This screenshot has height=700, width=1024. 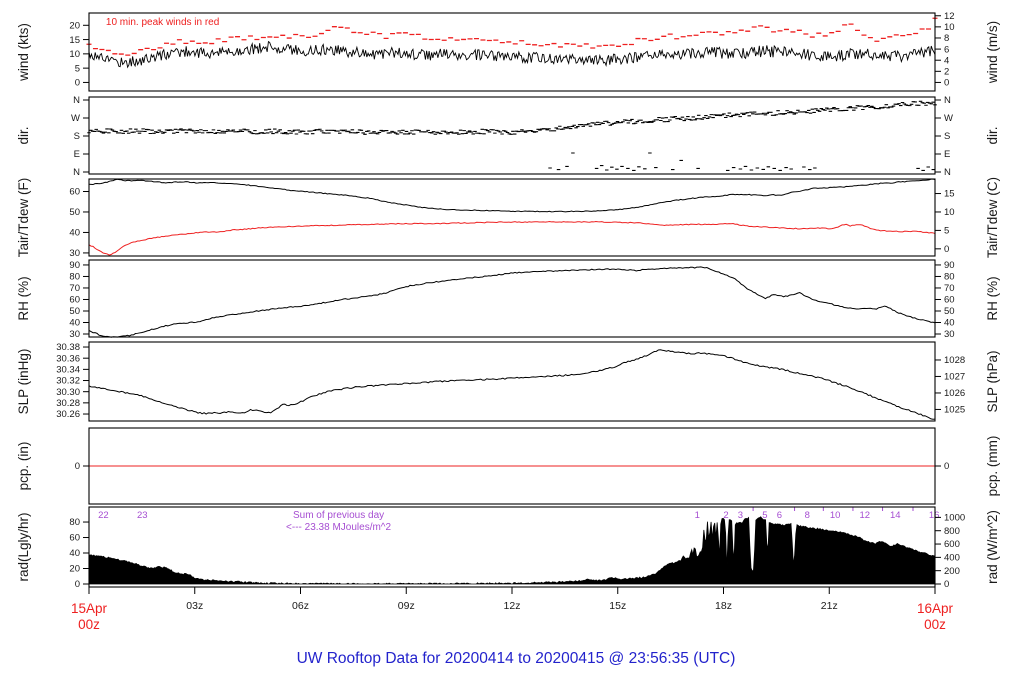 I want to click on right-tick-label-rh: 80, so click(x=949, y=277).